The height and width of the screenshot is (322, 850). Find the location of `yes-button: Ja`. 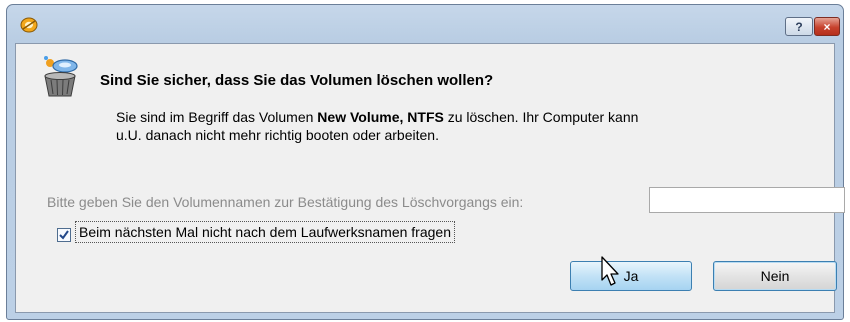

yes-button: Ja is located at coordinates (631, 276).